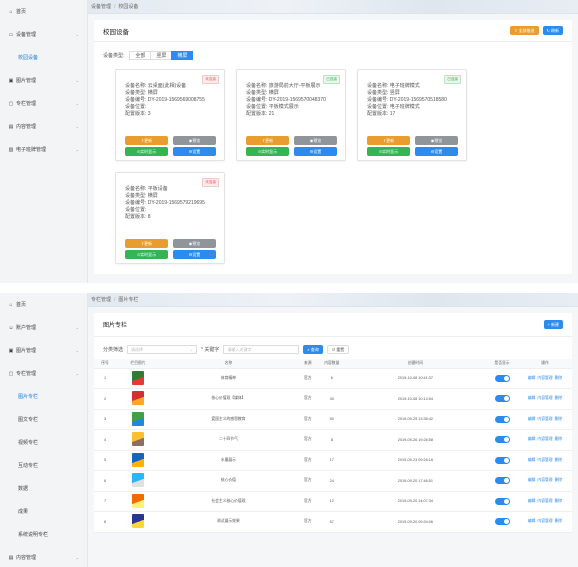 The width and height of the screenshot is (578, 567). What do you see at coordinates (261, 349) in the screenshot?
I see `keyword-input: 请输入关键字` at bounding box center [261, 349].